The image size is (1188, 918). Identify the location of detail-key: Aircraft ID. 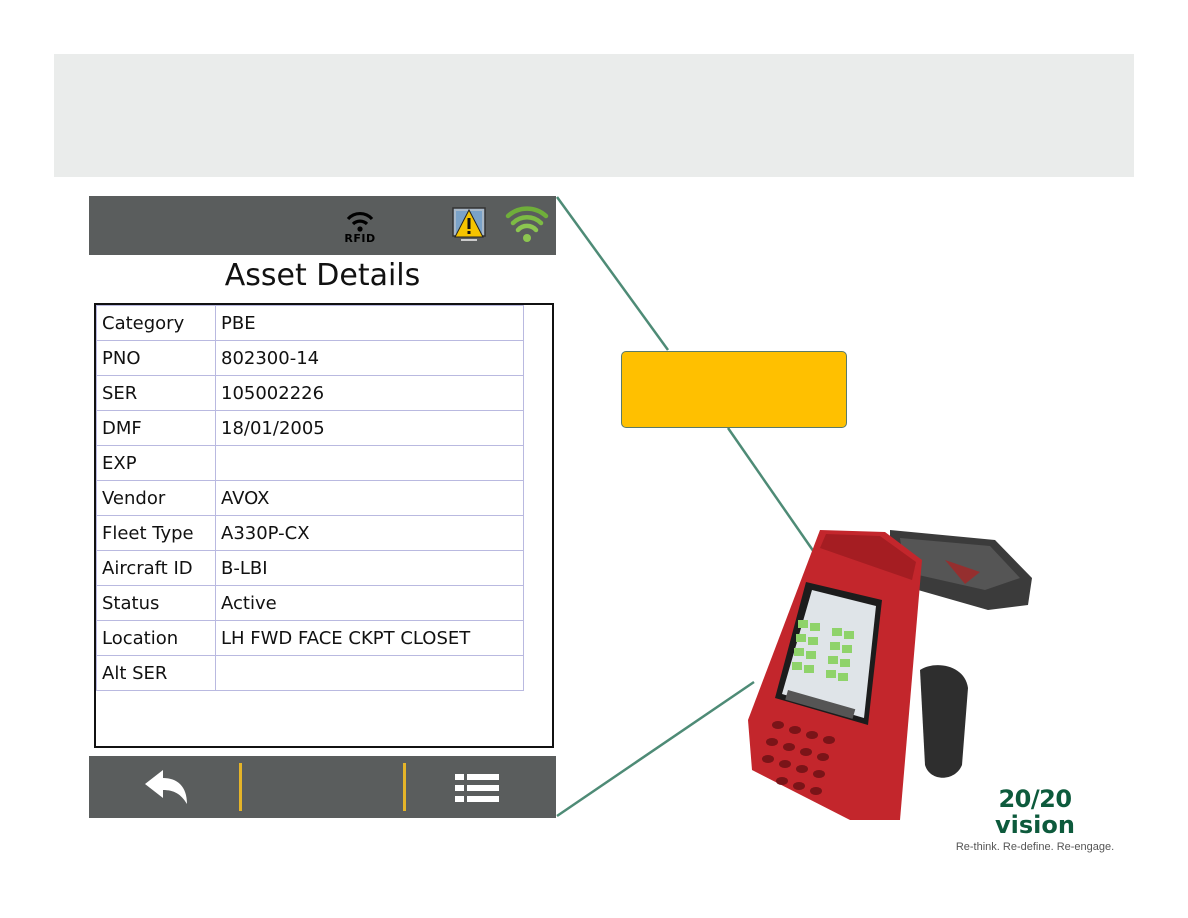
(156, 568).